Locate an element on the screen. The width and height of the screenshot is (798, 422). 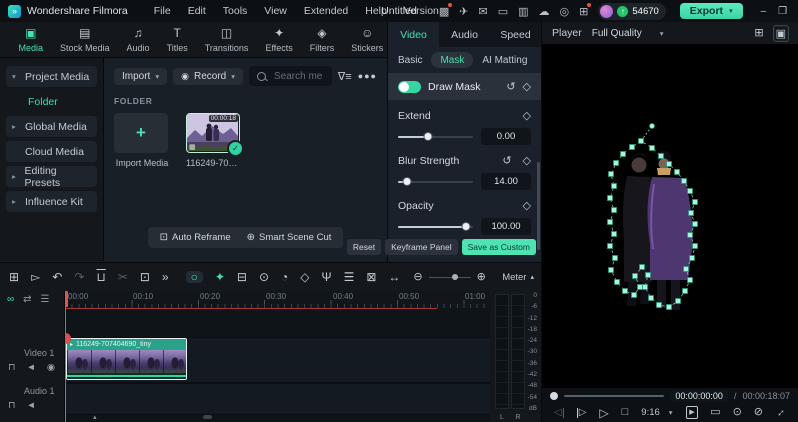
tab-audio: ♫ Audio is located at coordinates (138, 39).